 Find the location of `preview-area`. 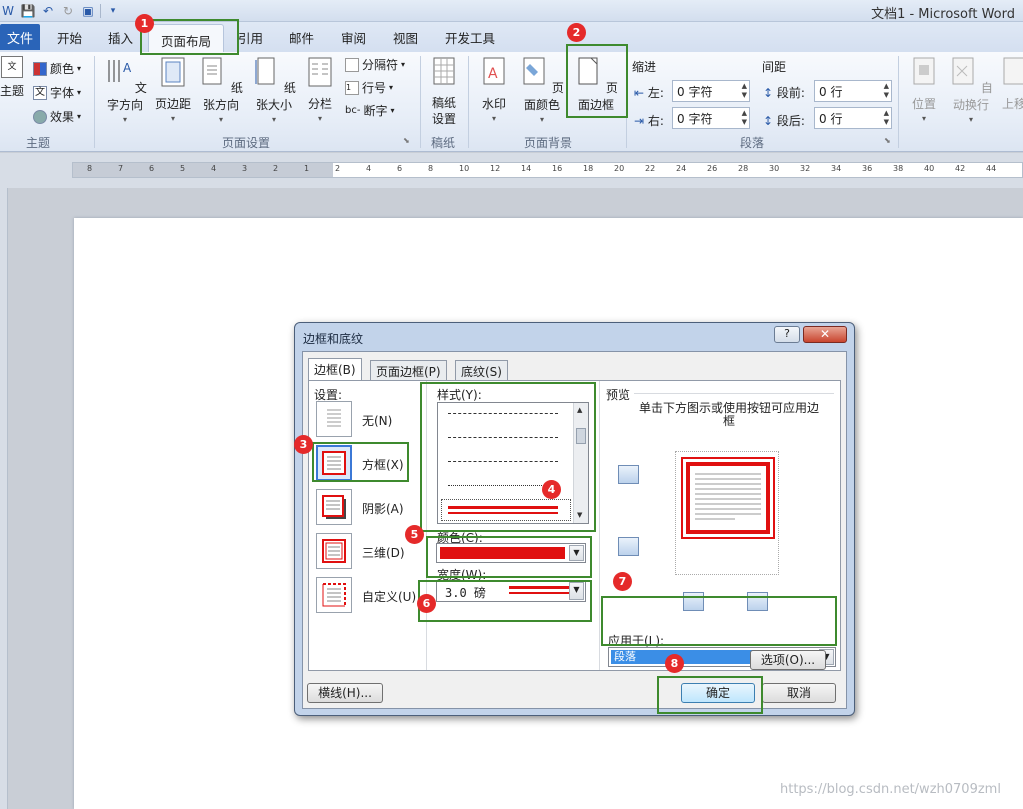

preview-area is located at coordinates (727, 513).